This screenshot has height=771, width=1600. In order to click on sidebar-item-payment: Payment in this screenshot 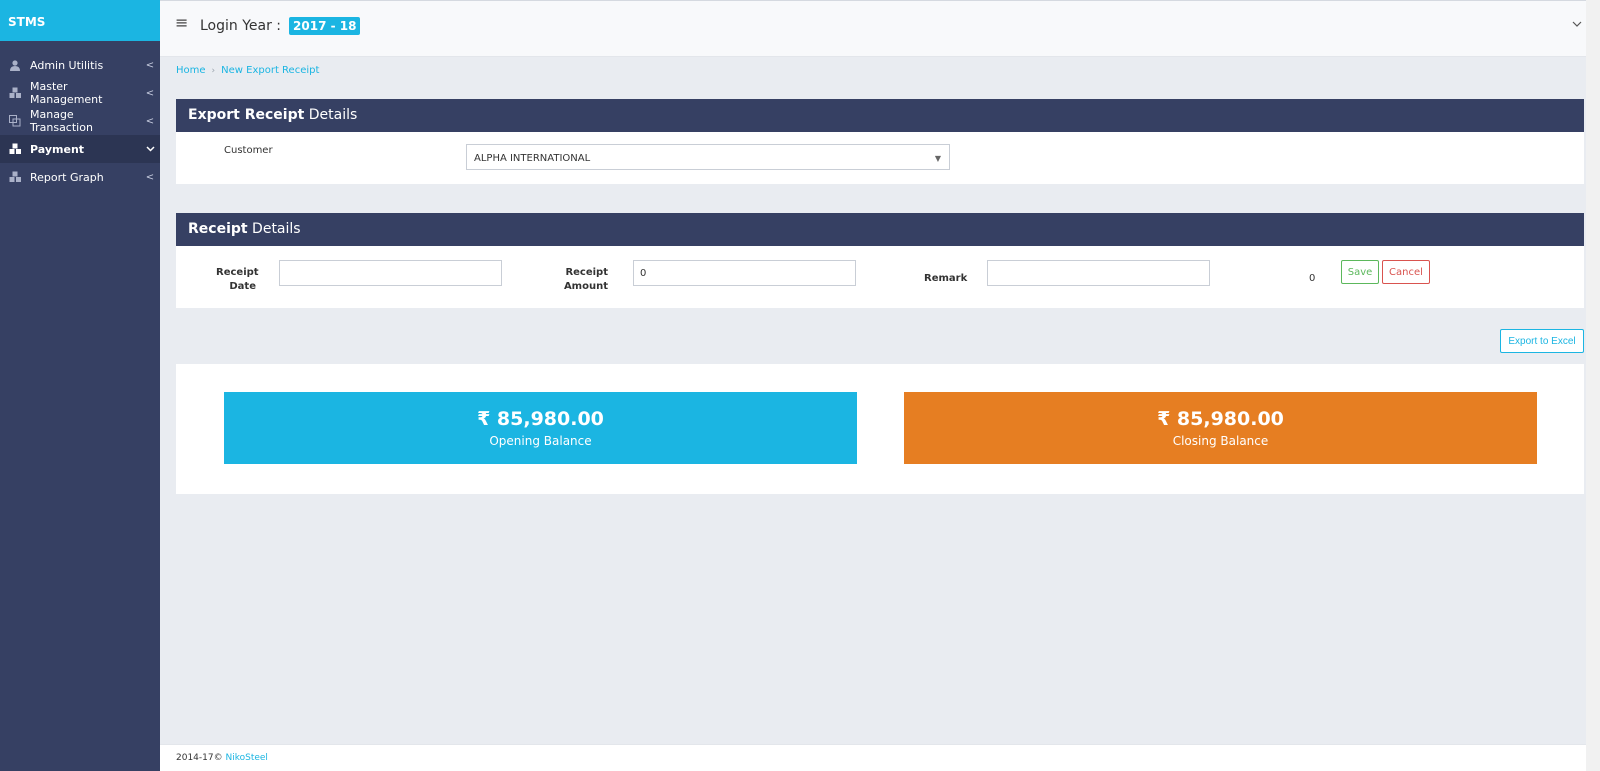, I will do `click(80, 149)`.